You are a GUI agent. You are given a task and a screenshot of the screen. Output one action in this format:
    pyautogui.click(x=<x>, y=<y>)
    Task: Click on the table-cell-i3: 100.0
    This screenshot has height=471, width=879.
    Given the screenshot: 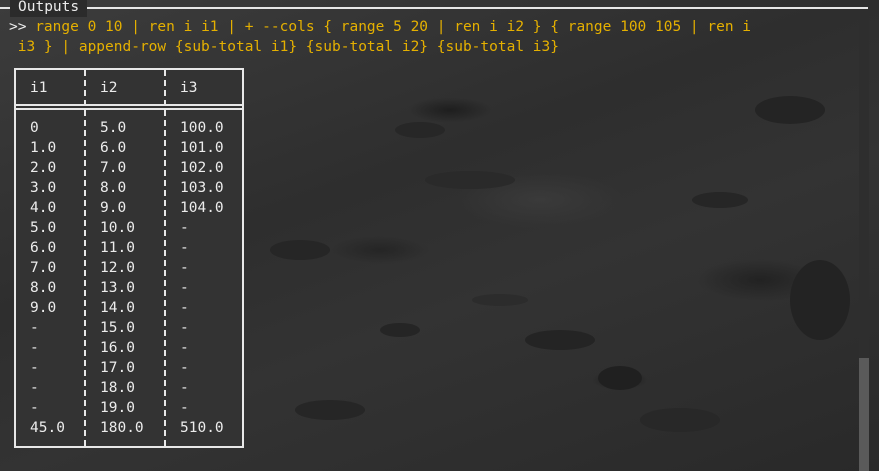 What is the action you would take?
    pyautogui.click(x=202, y=128)
    